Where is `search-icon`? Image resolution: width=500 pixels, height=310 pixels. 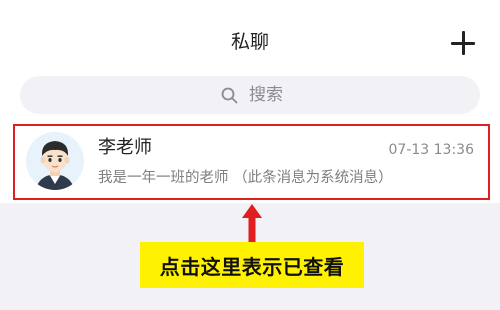
search-icon is located at coordinates (229, 95).